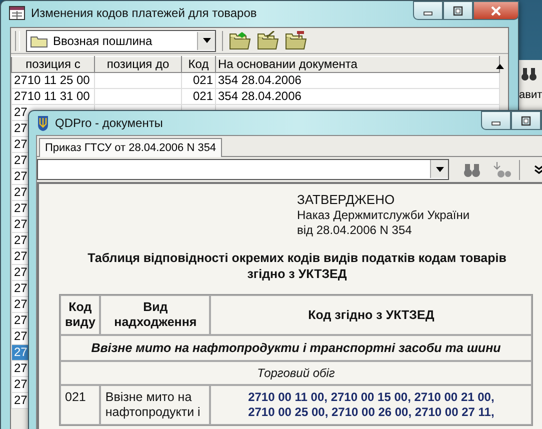 Image resolution: width=542 pixels, height=429 pixels. What do you see at coordinates (17, 13) in the screenshot?
I see `window-icon` at bounding box center [17, 13].